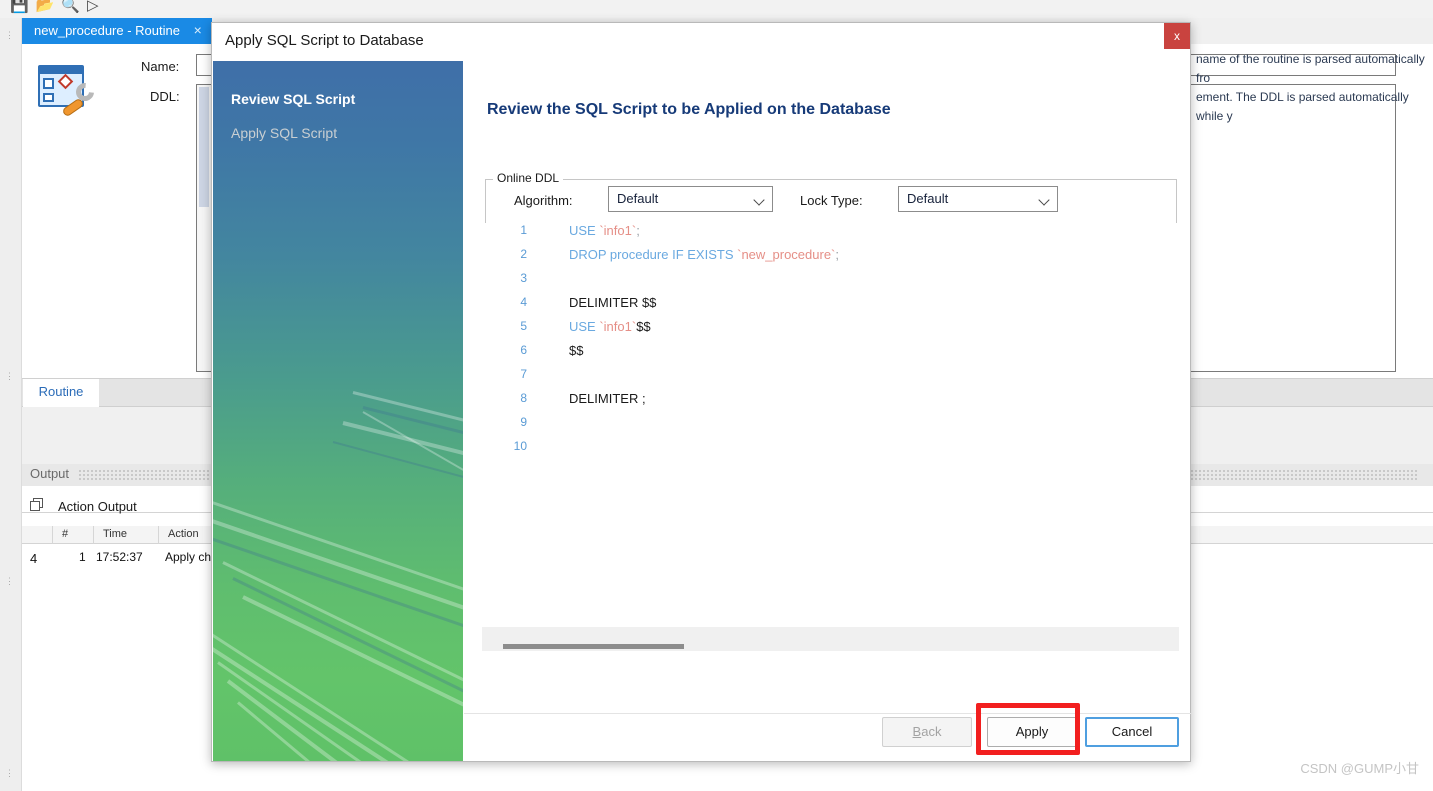 This screenshot has width=1433, height=791. I want to click on script-line: 3, so click(831, 283).